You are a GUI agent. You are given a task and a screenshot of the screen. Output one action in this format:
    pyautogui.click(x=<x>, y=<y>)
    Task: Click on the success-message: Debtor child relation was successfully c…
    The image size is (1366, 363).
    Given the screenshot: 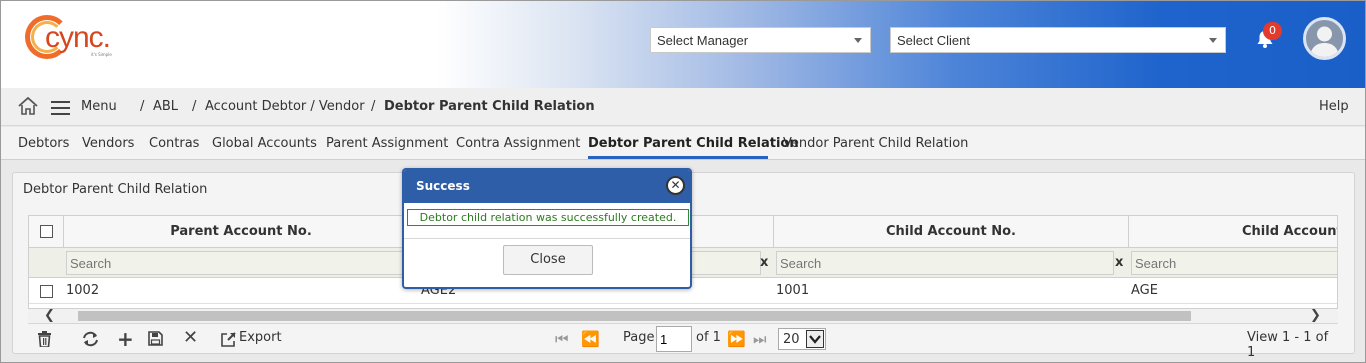 What is the action you would take?
    pyautogui.click(x=548, y=217)
    